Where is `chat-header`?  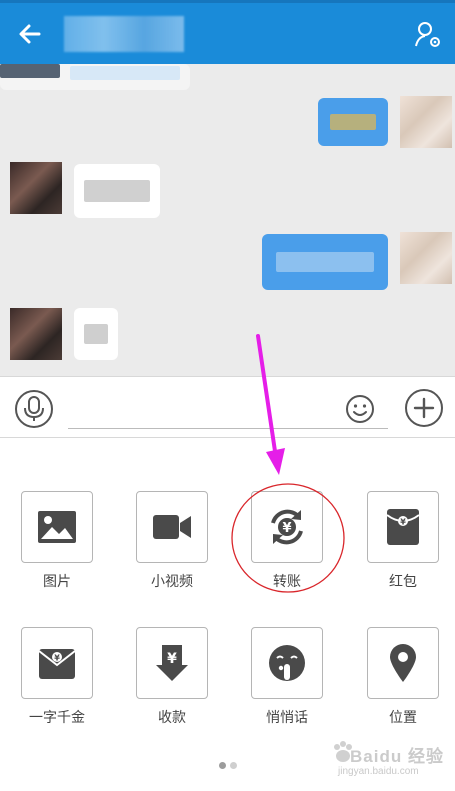 chat-header is located at coordinates (227, 32).